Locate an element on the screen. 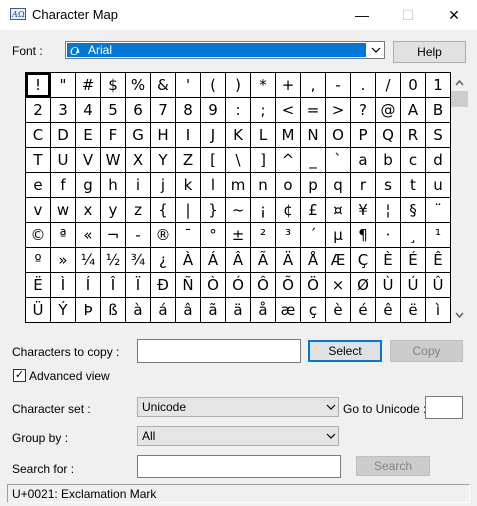 This screenshot has height=506, width=477. character-cell: Ø is located at coordinates (363, 285).